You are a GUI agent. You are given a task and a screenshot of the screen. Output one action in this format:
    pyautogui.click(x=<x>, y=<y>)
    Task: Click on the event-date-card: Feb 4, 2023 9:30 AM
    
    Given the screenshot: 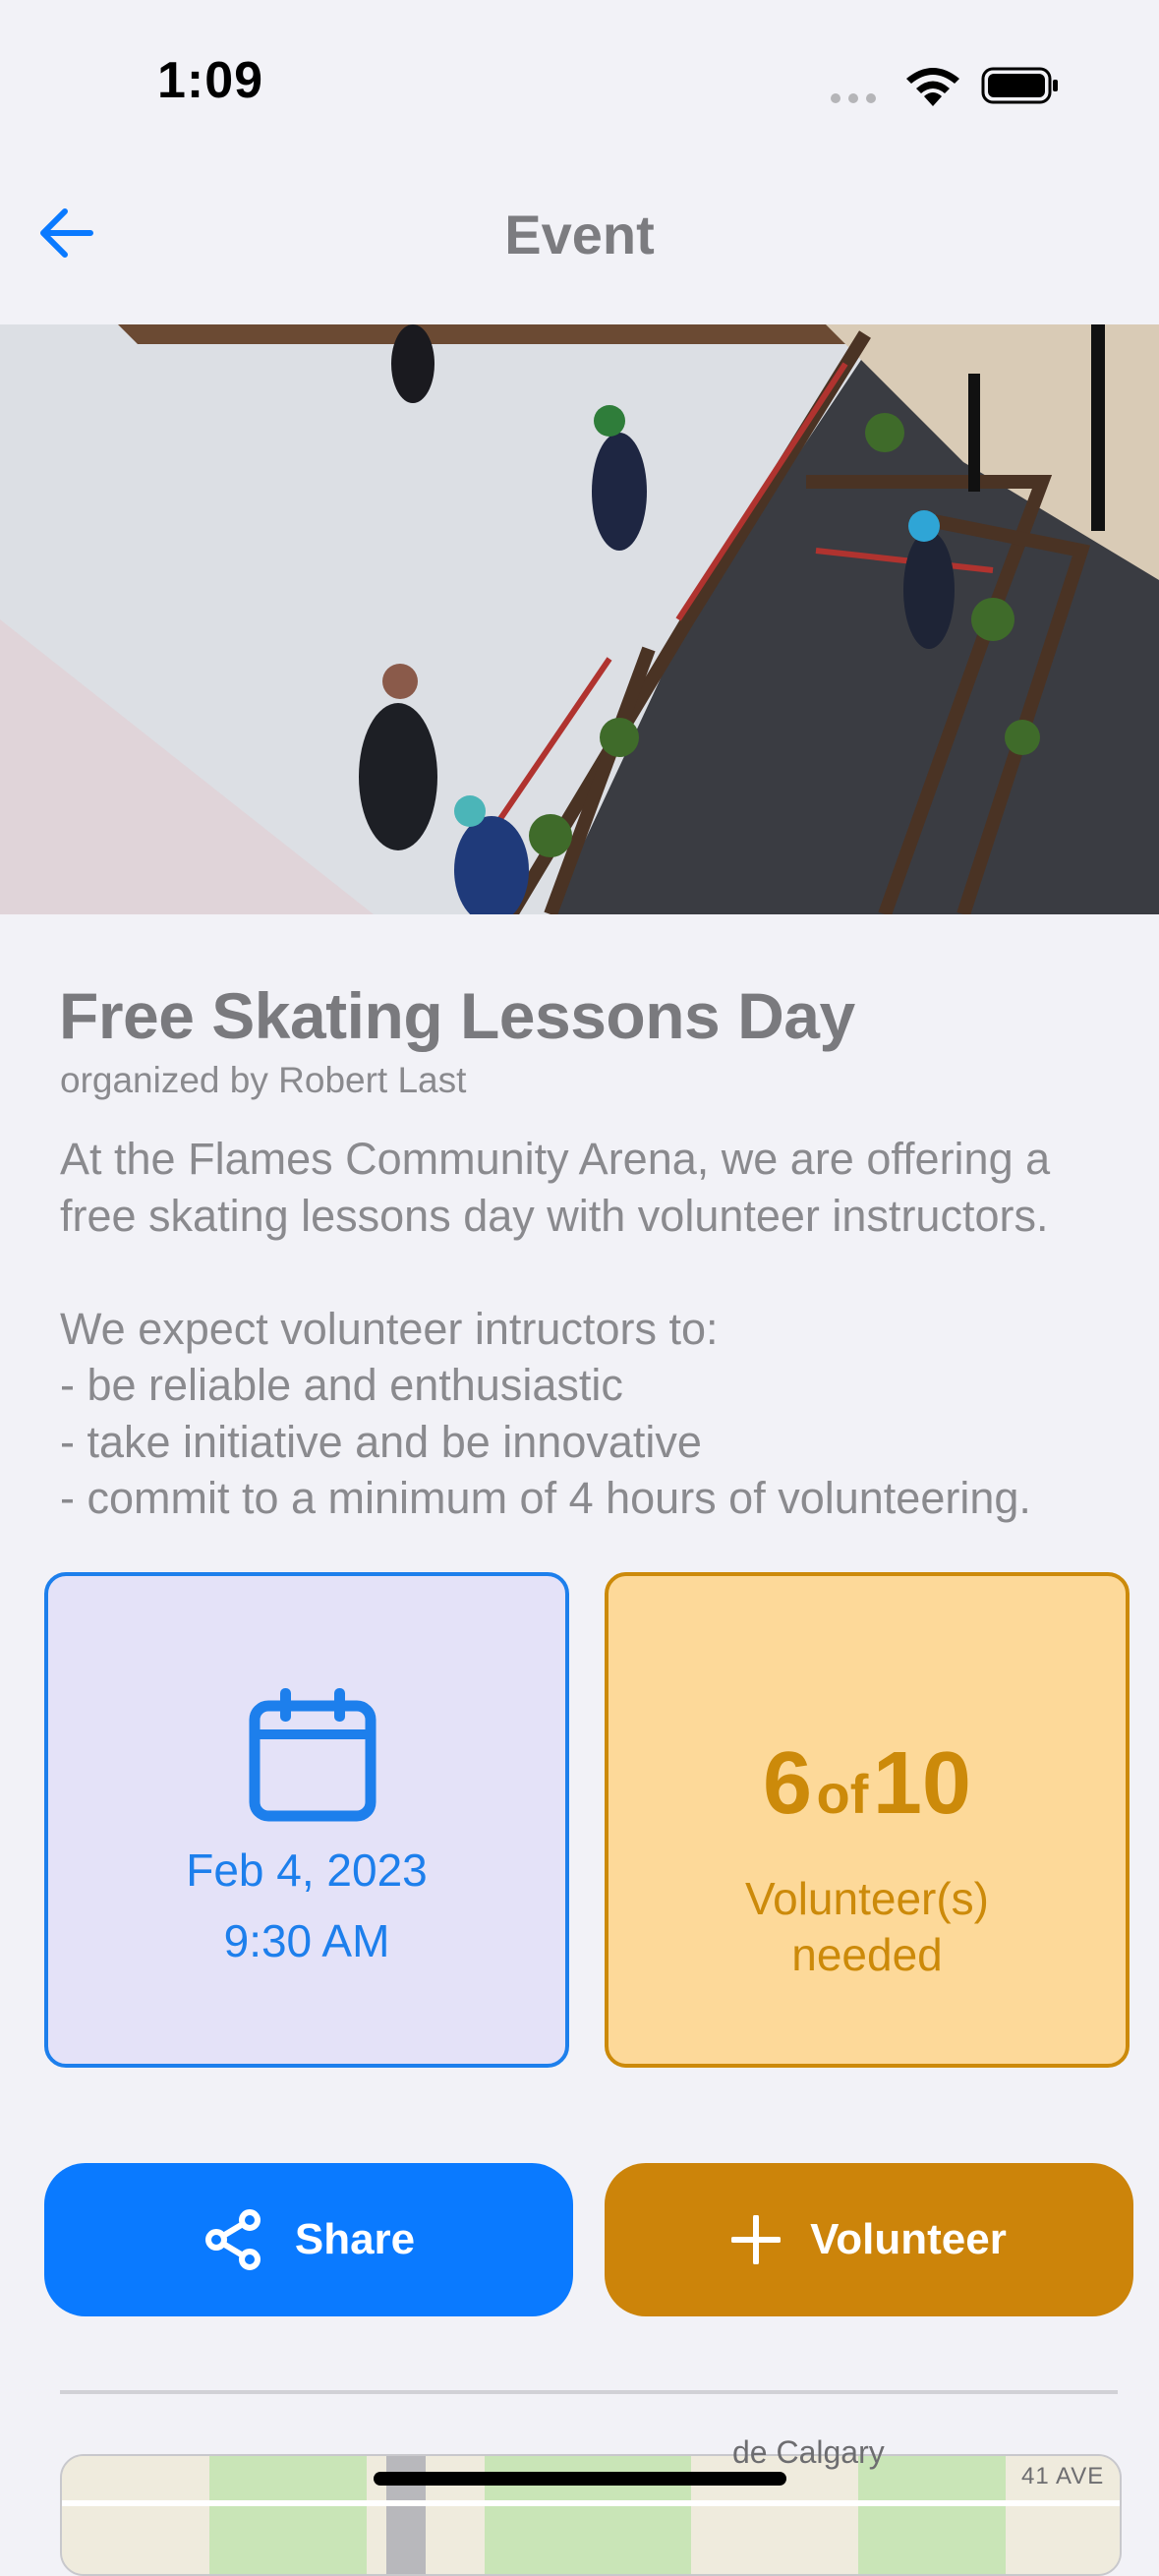 What is the action you would take?
    pyautogui.click(x=306, y=1820)
    